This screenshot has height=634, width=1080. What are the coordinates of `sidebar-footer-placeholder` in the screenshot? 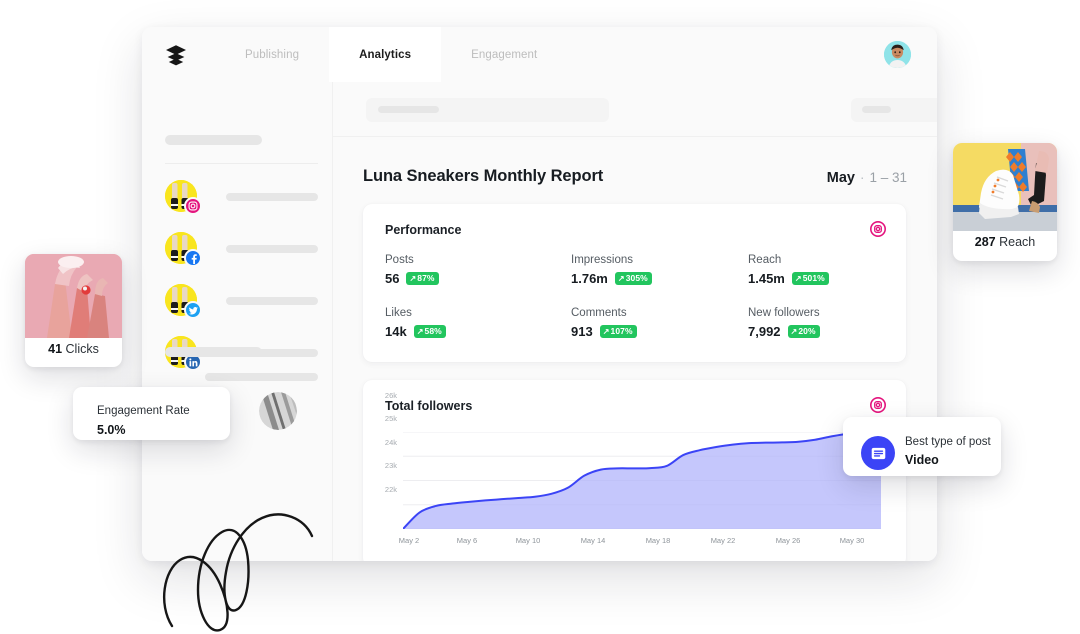 It's located at (213, 352).